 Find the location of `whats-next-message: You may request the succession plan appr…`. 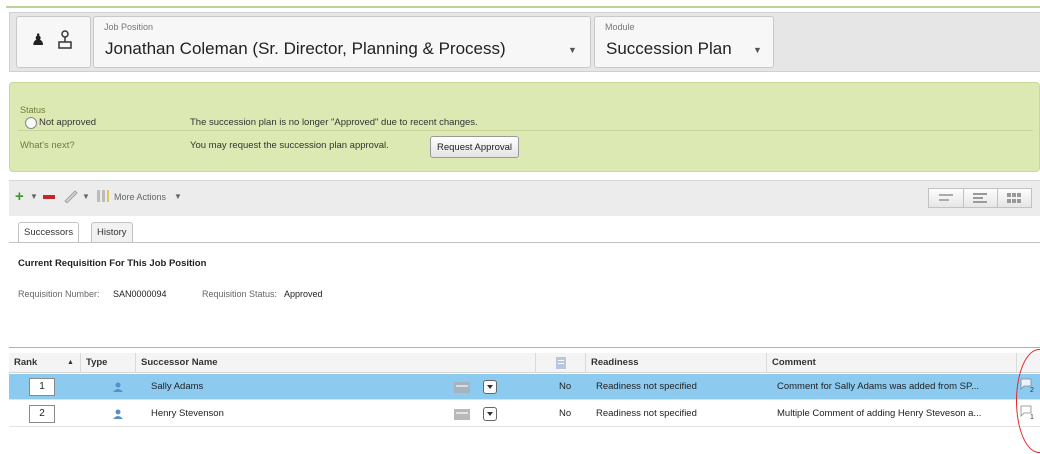

whats-next-message: You may request the succession plan appr… is located at coordinates (289, 145).